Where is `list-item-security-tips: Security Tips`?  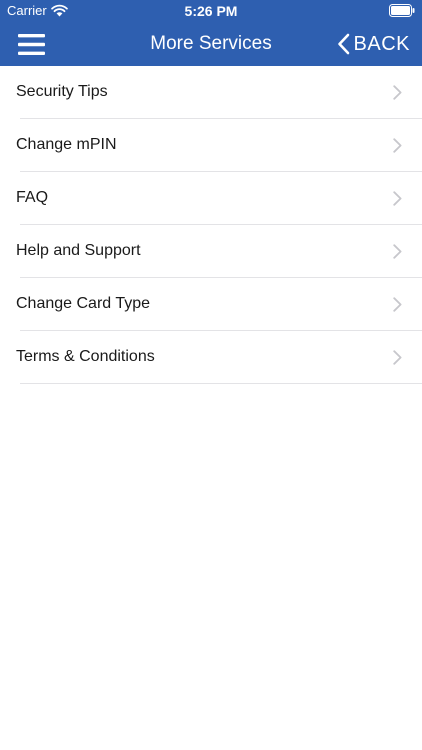
list-item-security-tips: Security Tips is located at coordinates (211, 92).